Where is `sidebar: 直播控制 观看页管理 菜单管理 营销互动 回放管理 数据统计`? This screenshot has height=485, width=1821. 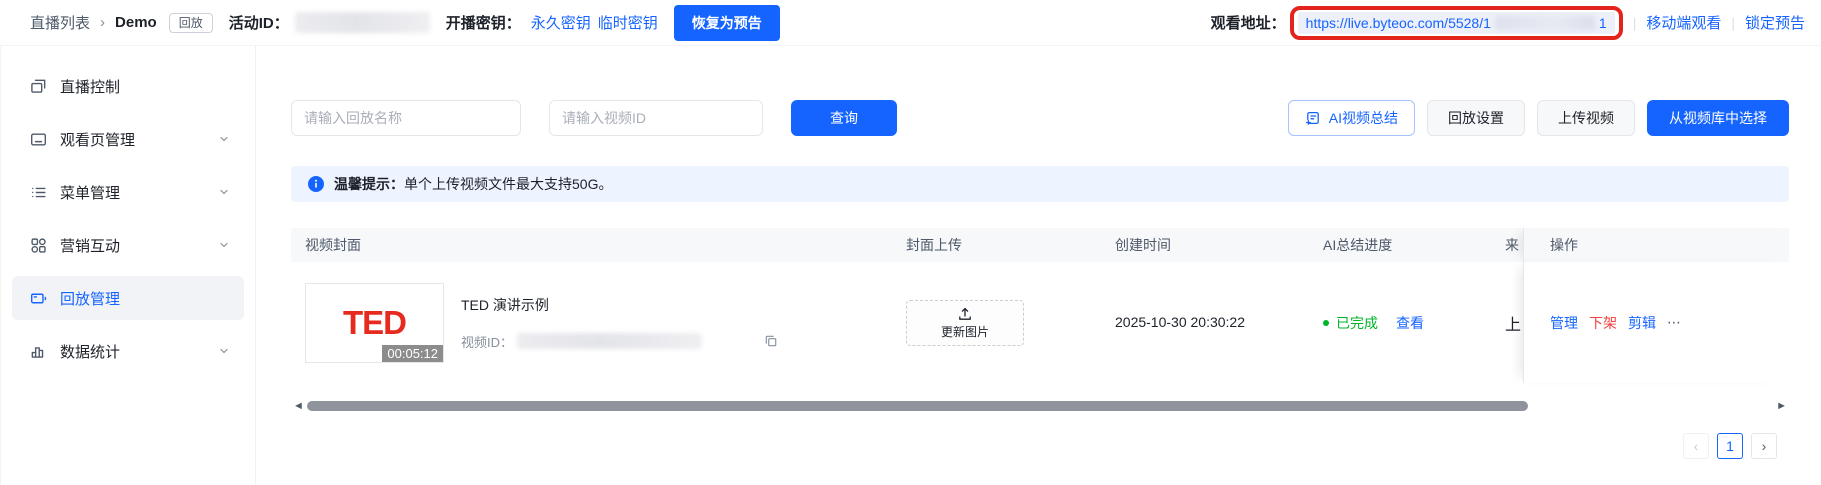
sidebar: 直播控制 观看页管理 菜单管理 营销互动 回放管理 数据统计 is located at coordinates (128, 265).